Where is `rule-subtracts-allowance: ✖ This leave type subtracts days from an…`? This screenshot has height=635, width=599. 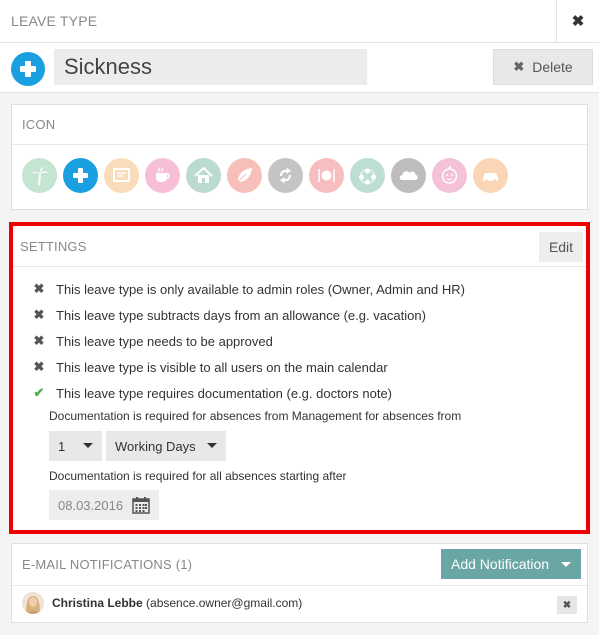 rule-subtracts-allowance: ✖ This leave type subtracts days from an… is located at coordinates (229, 315).